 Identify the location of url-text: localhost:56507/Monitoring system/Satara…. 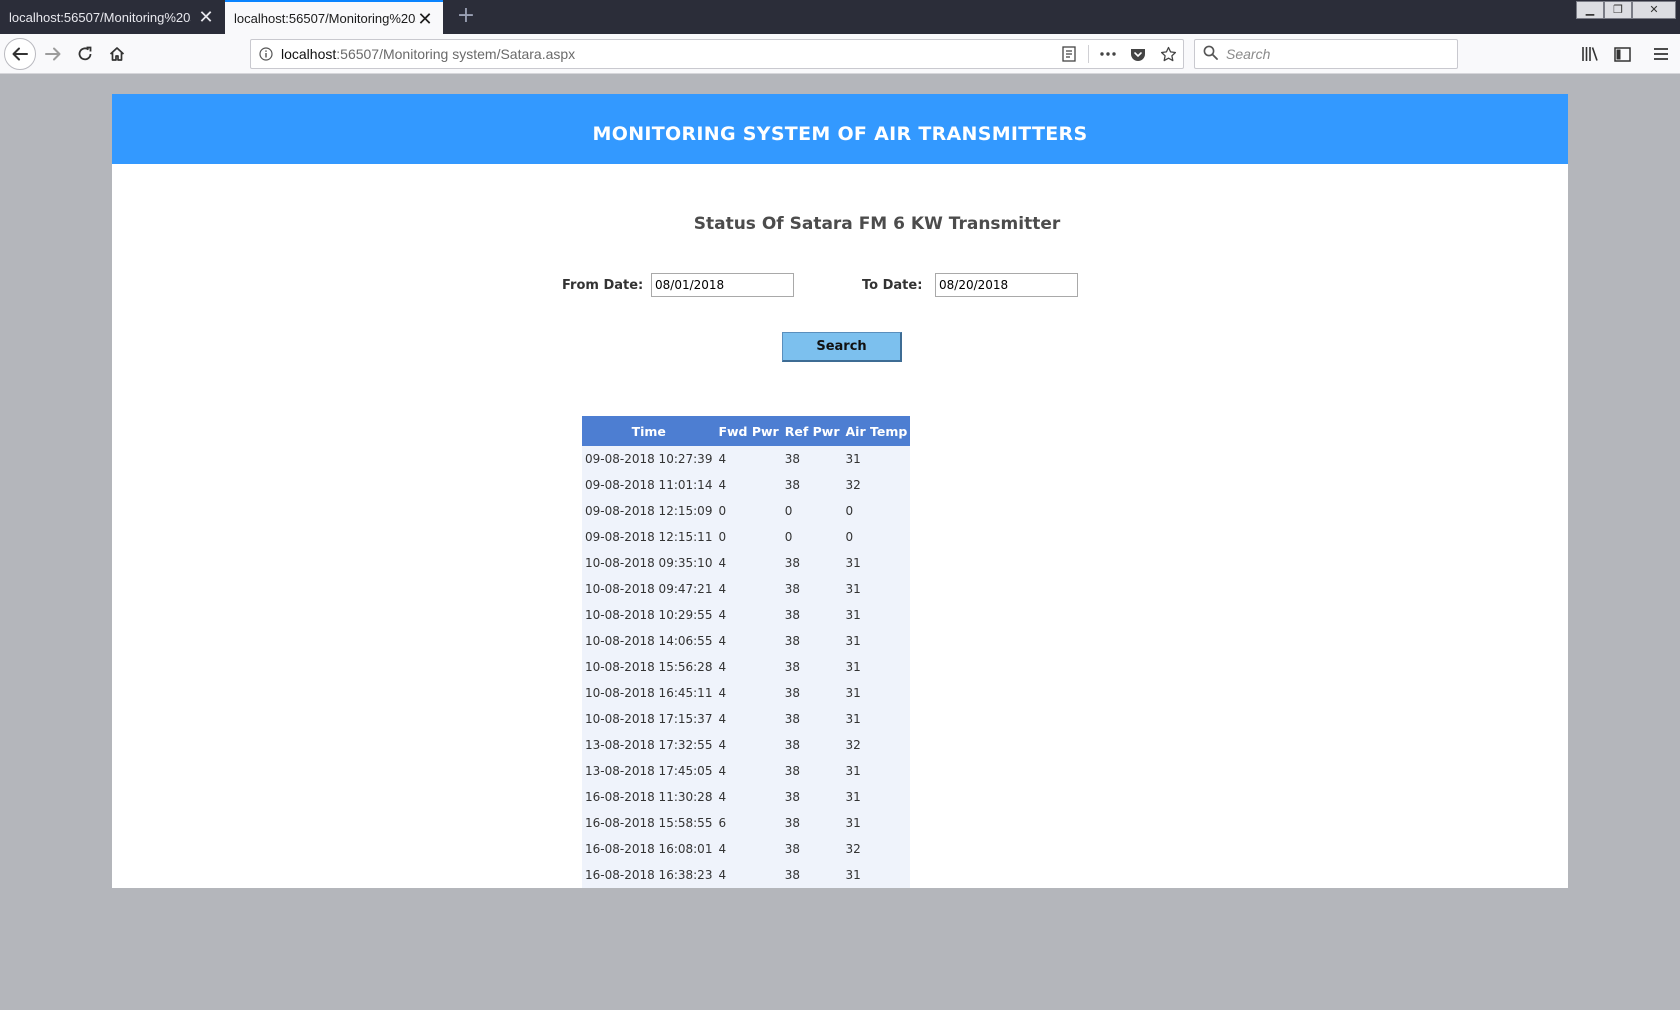
(428, 54).